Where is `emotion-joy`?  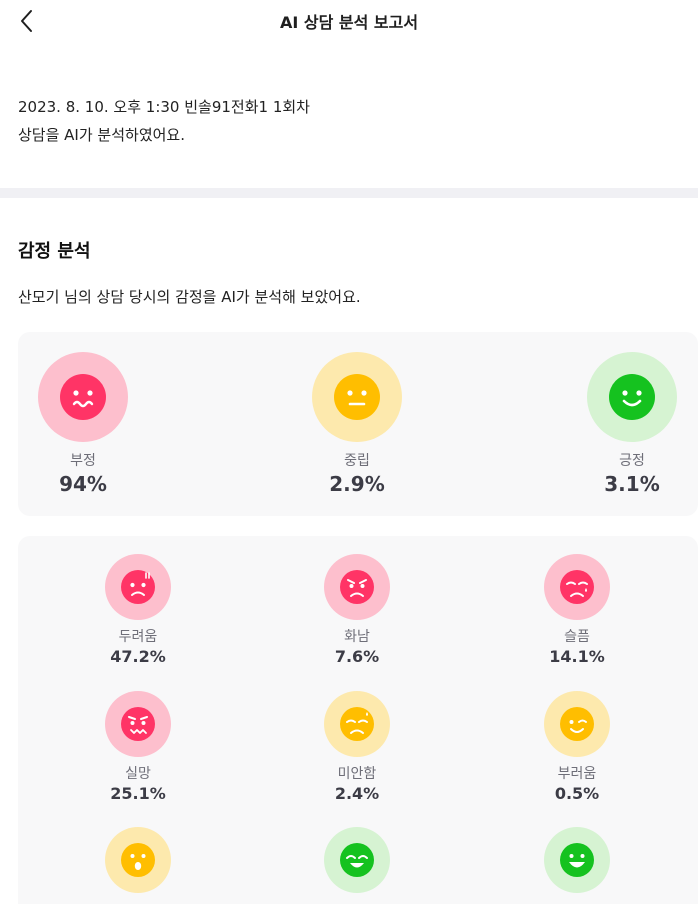
emotion-joy is located at coordinates (577, 863).